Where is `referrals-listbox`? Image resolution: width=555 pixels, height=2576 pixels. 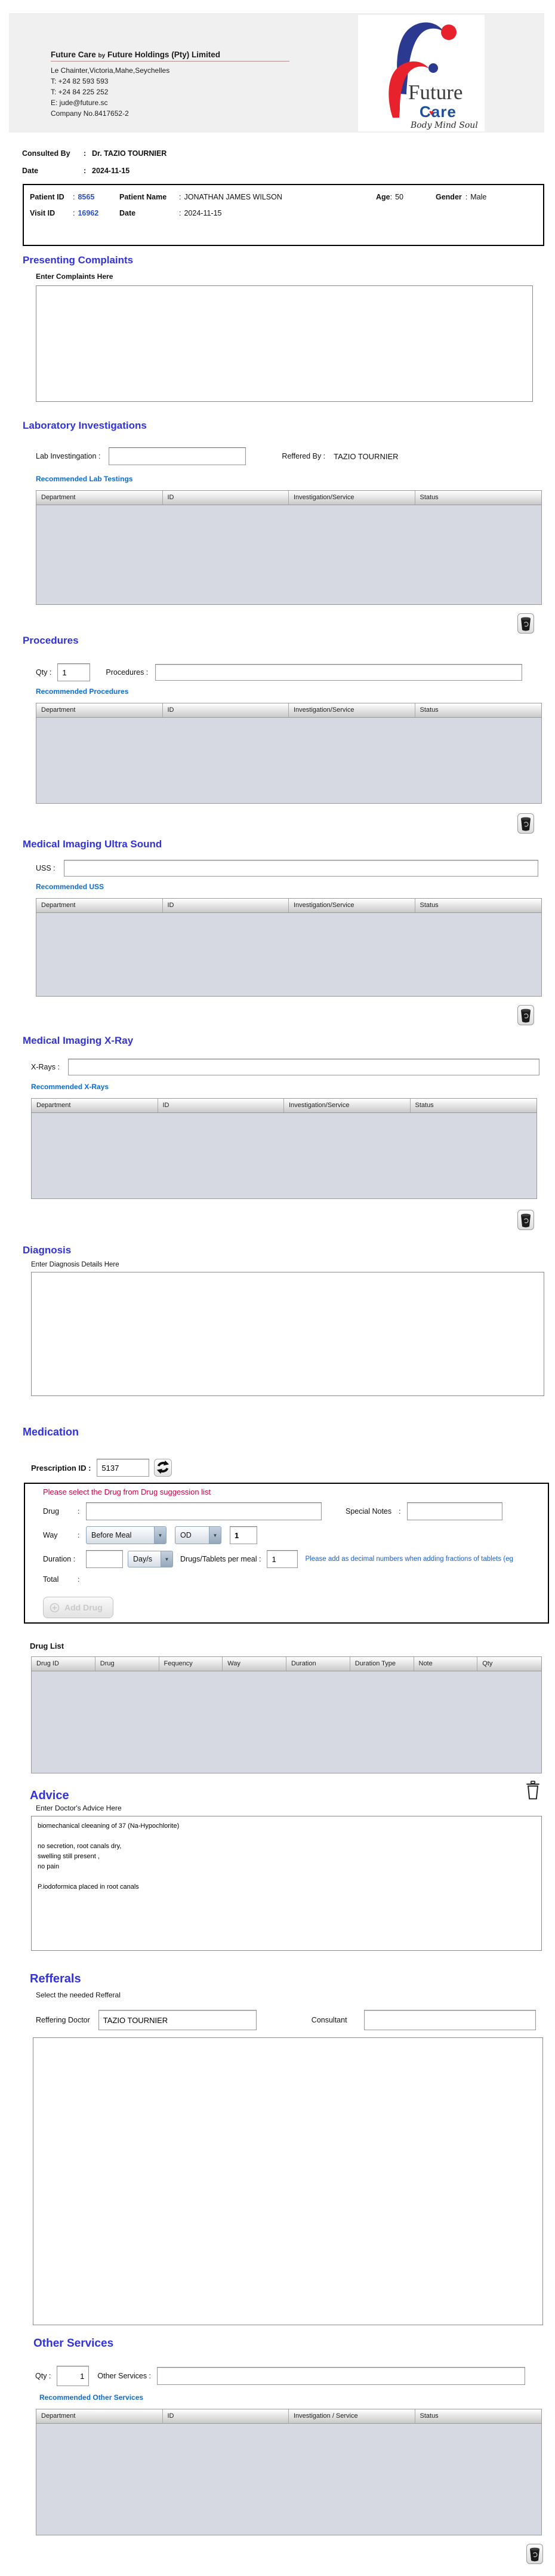
referrals-listbox is located at coordinates (288, 2181).